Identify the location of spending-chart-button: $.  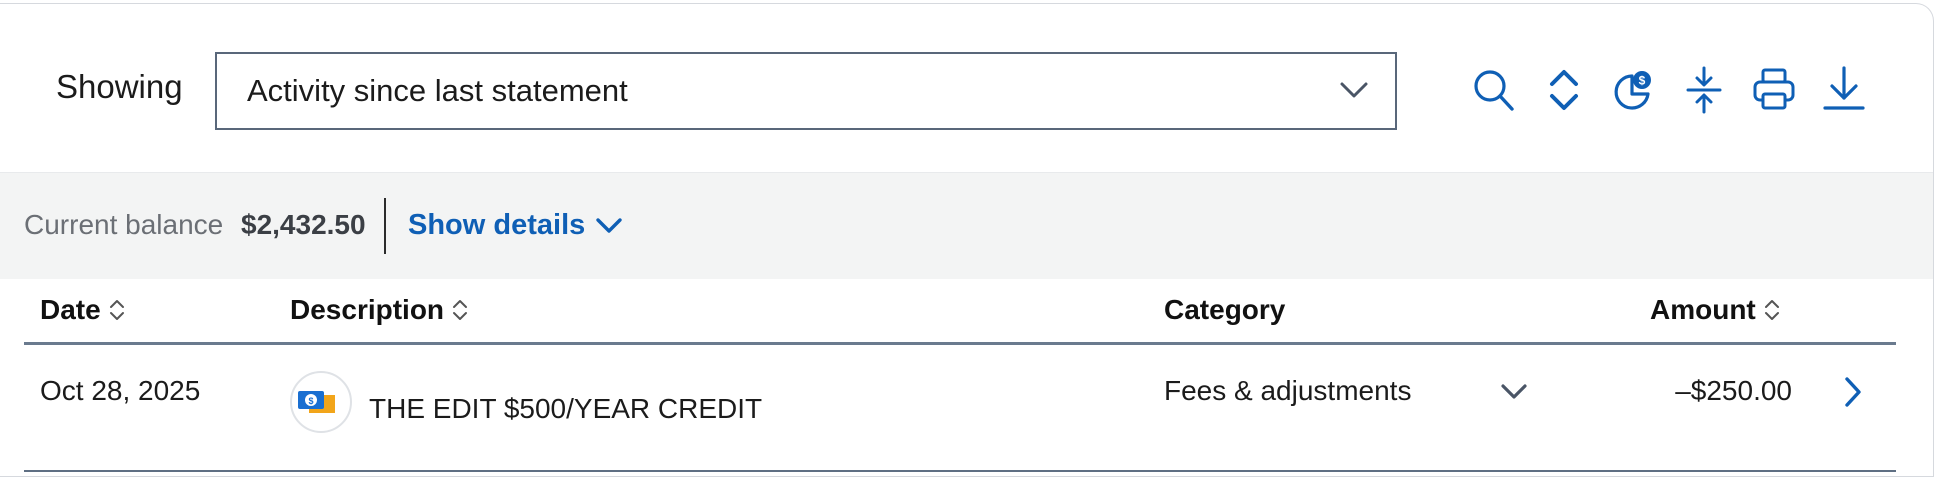
(1634, 90).